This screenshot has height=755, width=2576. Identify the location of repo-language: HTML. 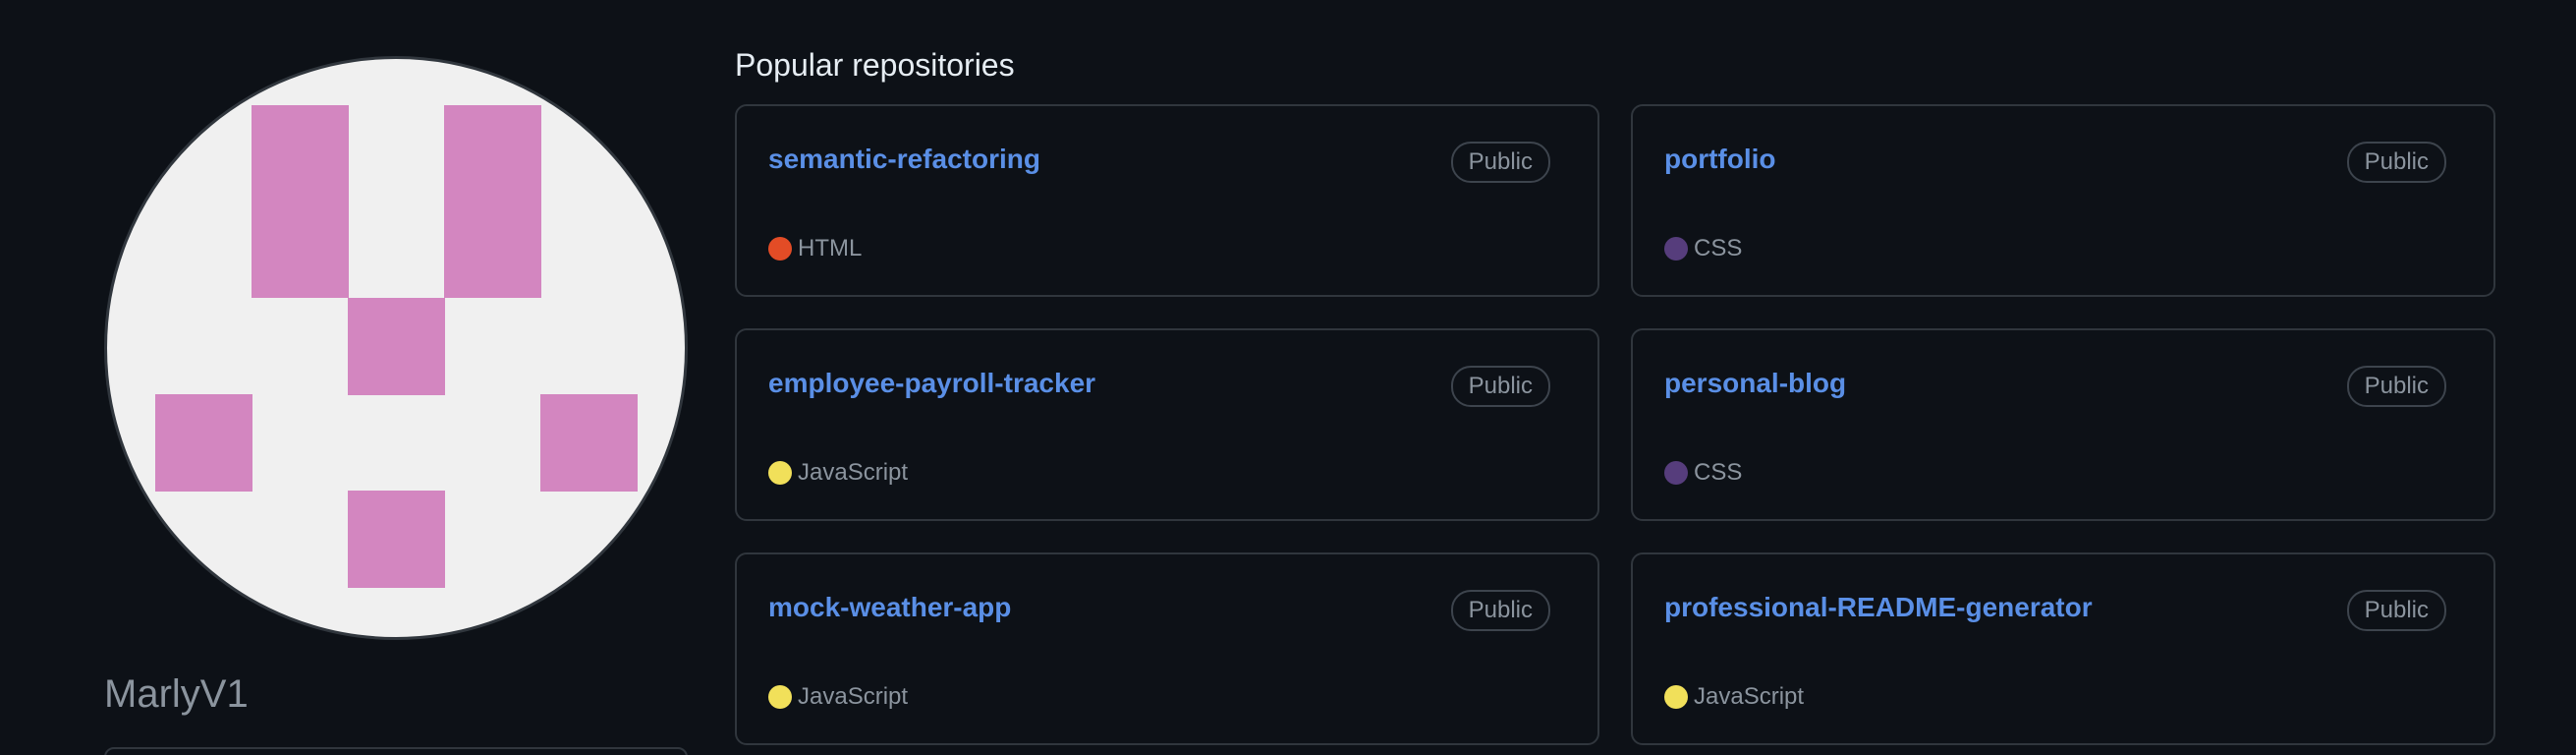
(815, 248).